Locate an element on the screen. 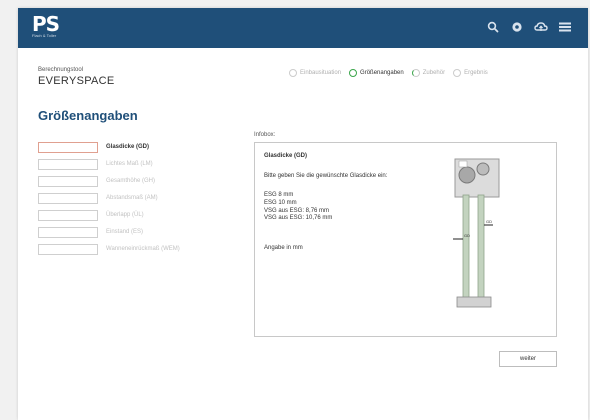  field-label: Einstand (ES) is located at coordinates (125, 232).